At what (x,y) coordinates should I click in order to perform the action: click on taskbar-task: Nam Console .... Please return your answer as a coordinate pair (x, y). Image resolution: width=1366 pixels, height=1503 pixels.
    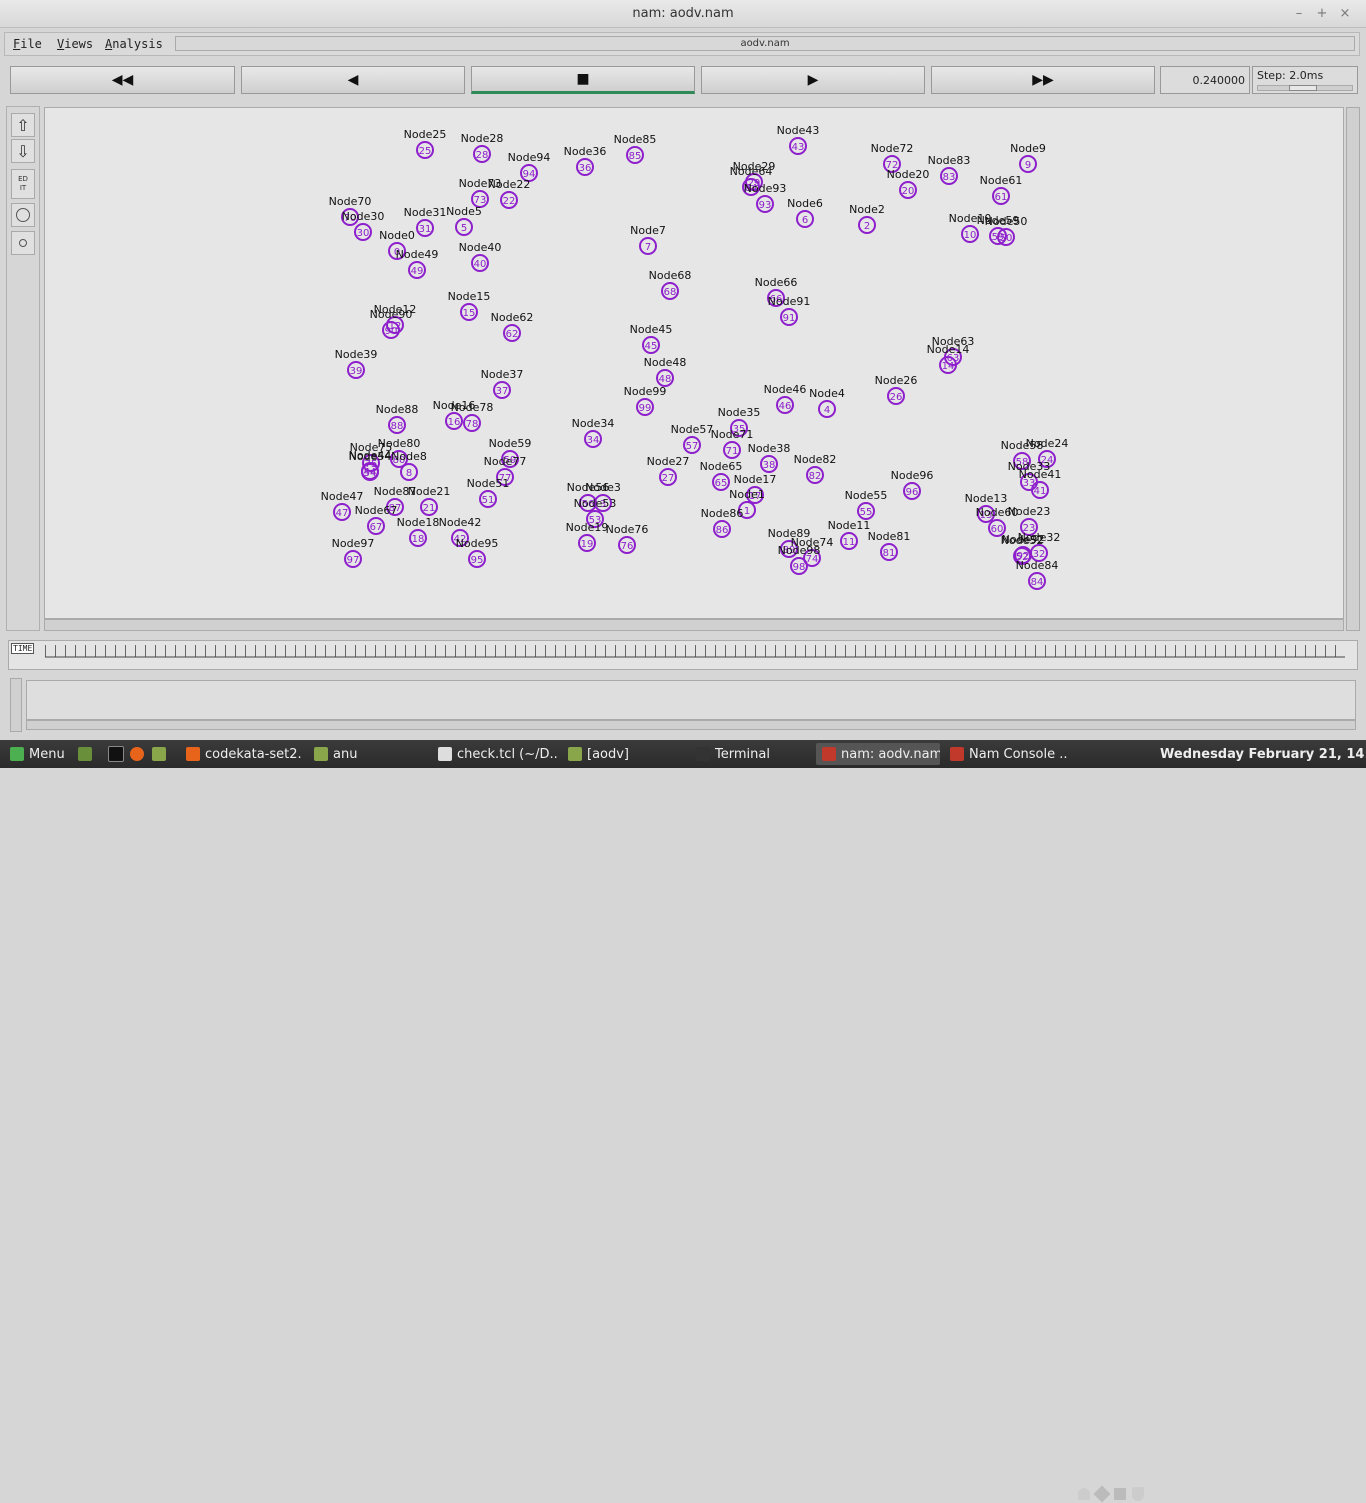
    Looking at the image, I should click on (1006, 754).